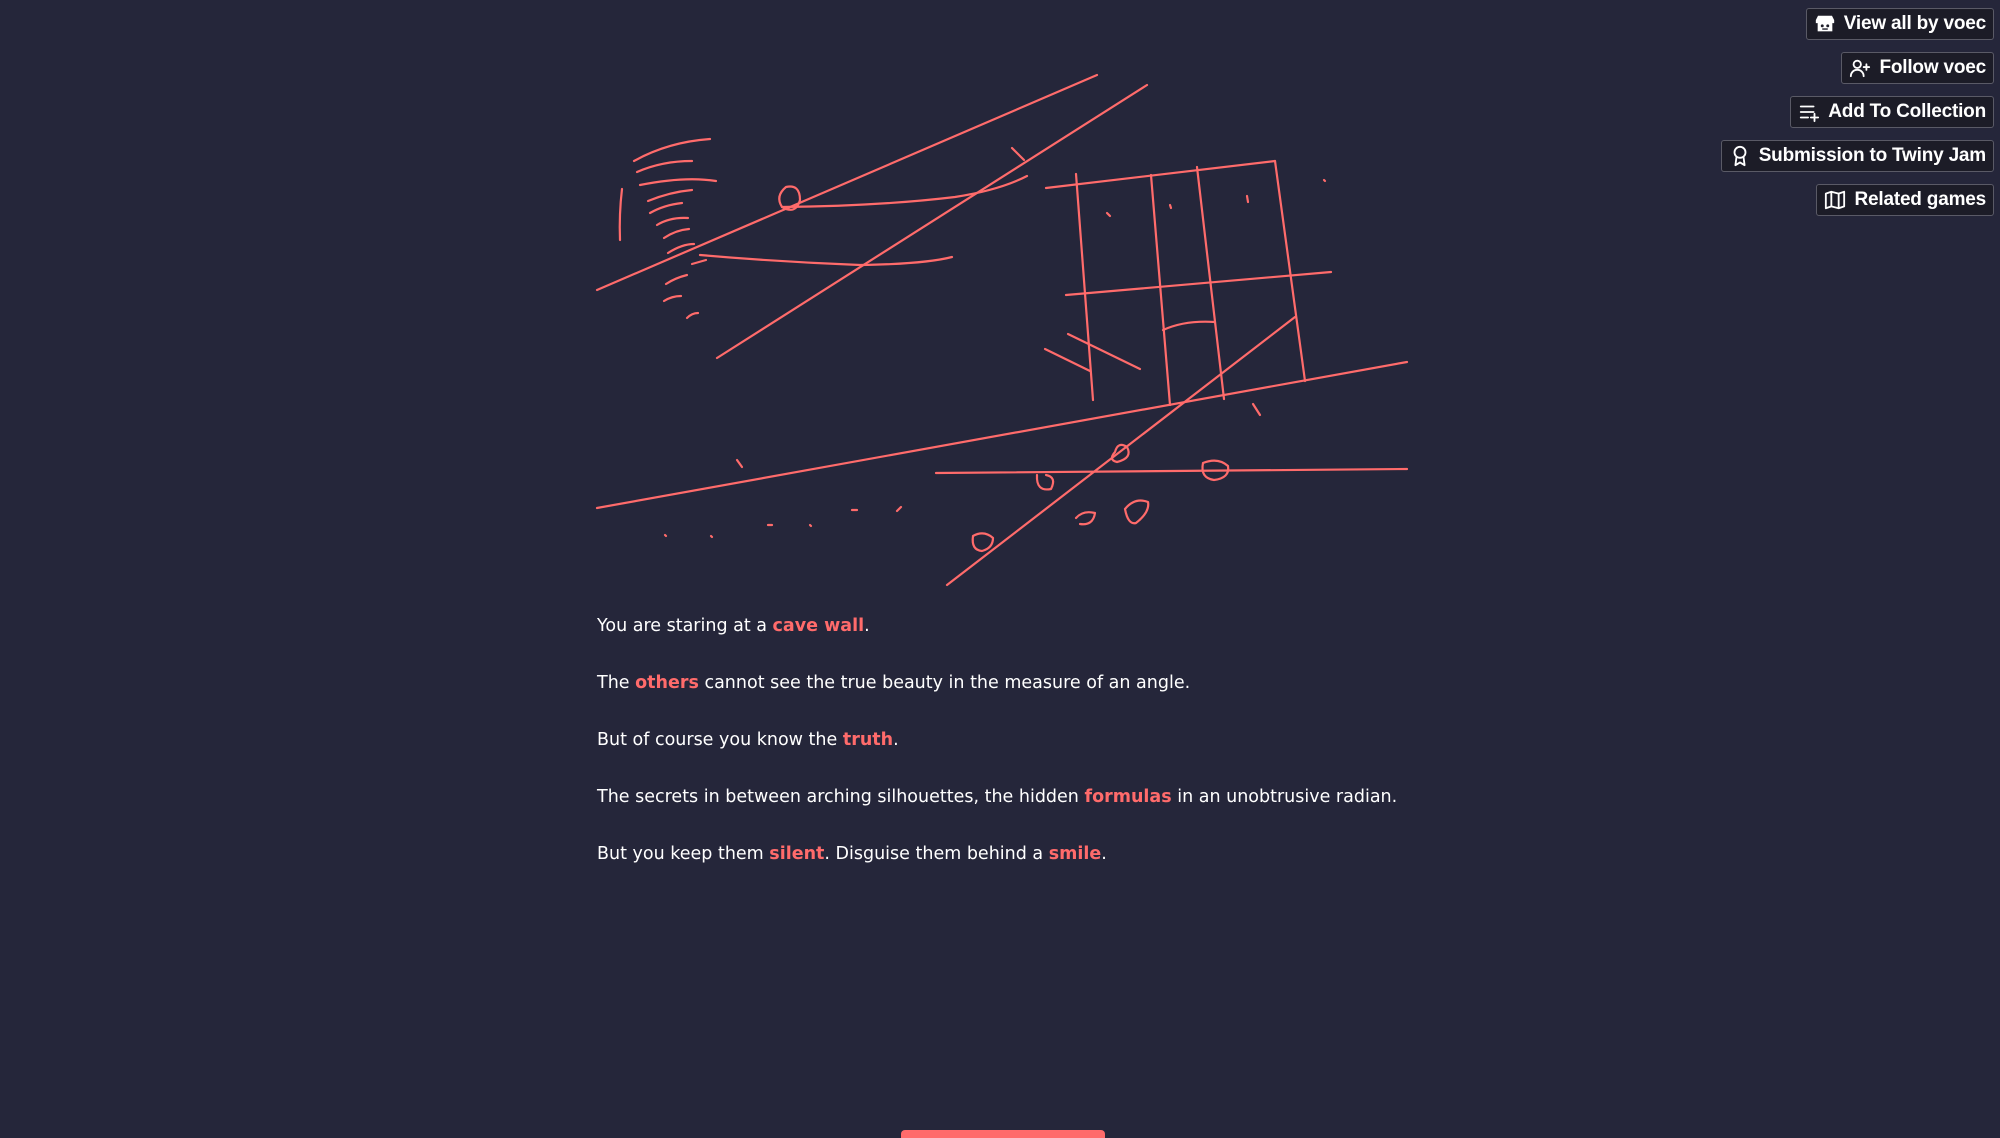 The height and width of the screenshot is (1138, 2000). Describe the element at coordinates (667, 683) in the screenshot. I see `keyword-link: others` at that location.